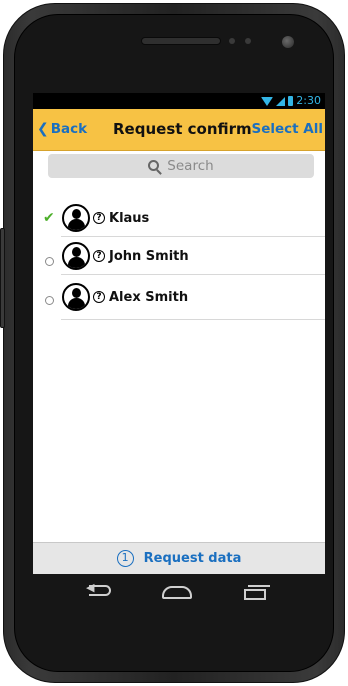 The image size is (348, 686). Describe the element at coordinates (257, 592) in the screenshot. I see `nav-recent-icon` at that location.